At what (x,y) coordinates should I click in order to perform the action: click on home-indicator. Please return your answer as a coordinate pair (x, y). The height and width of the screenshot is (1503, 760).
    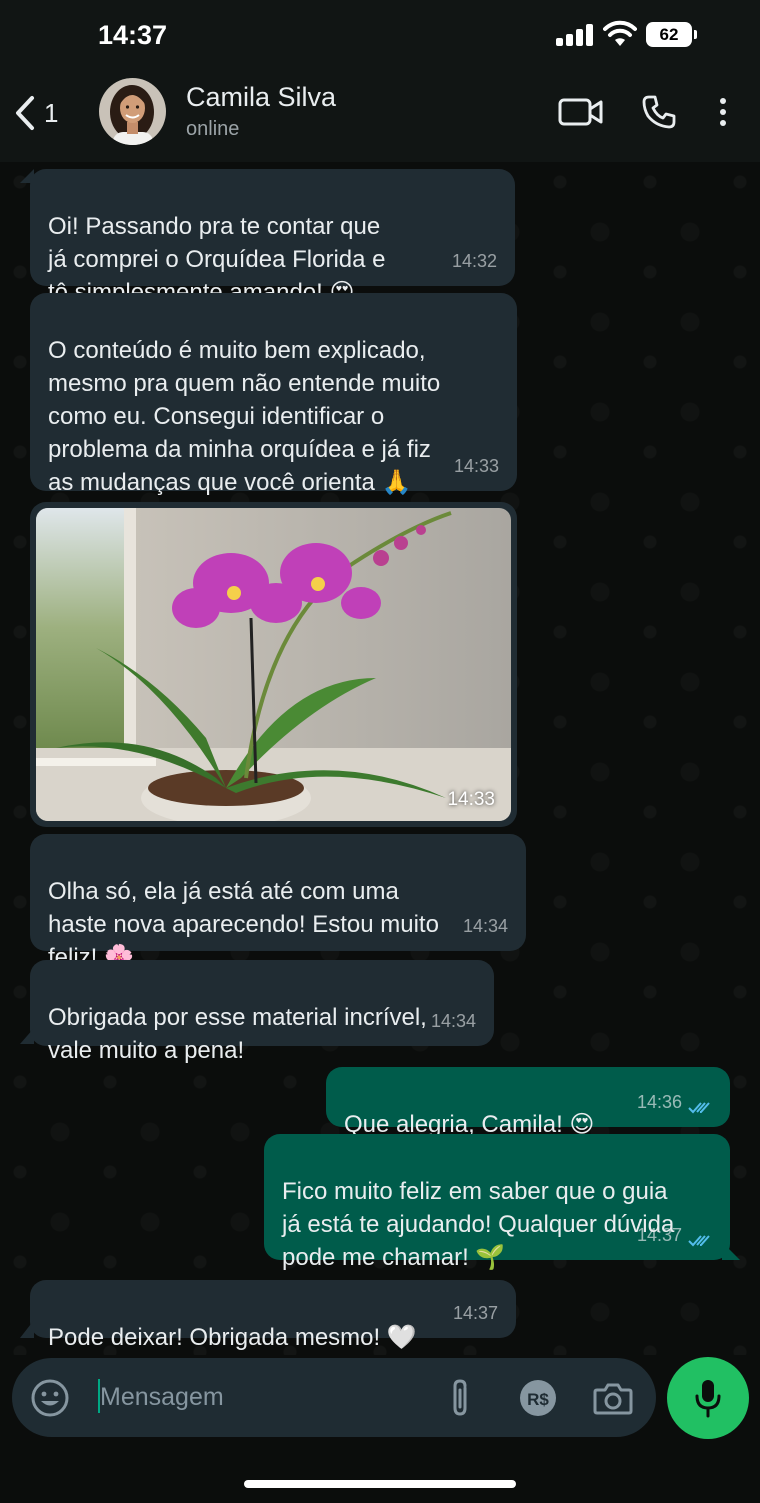
    Looking at the image, I should click on (380, 1484).